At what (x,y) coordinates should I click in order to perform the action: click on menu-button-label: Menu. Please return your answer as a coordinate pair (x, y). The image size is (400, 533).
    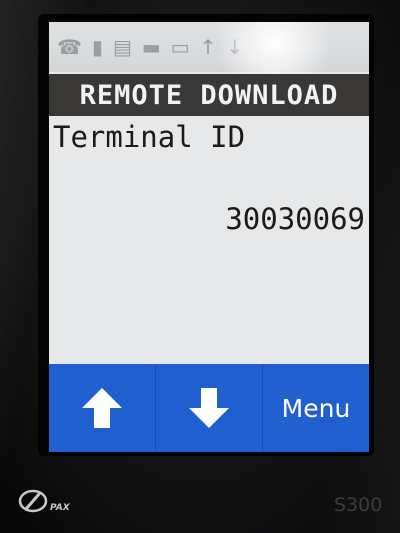
    Looking at the image, I should click on (316, 408).